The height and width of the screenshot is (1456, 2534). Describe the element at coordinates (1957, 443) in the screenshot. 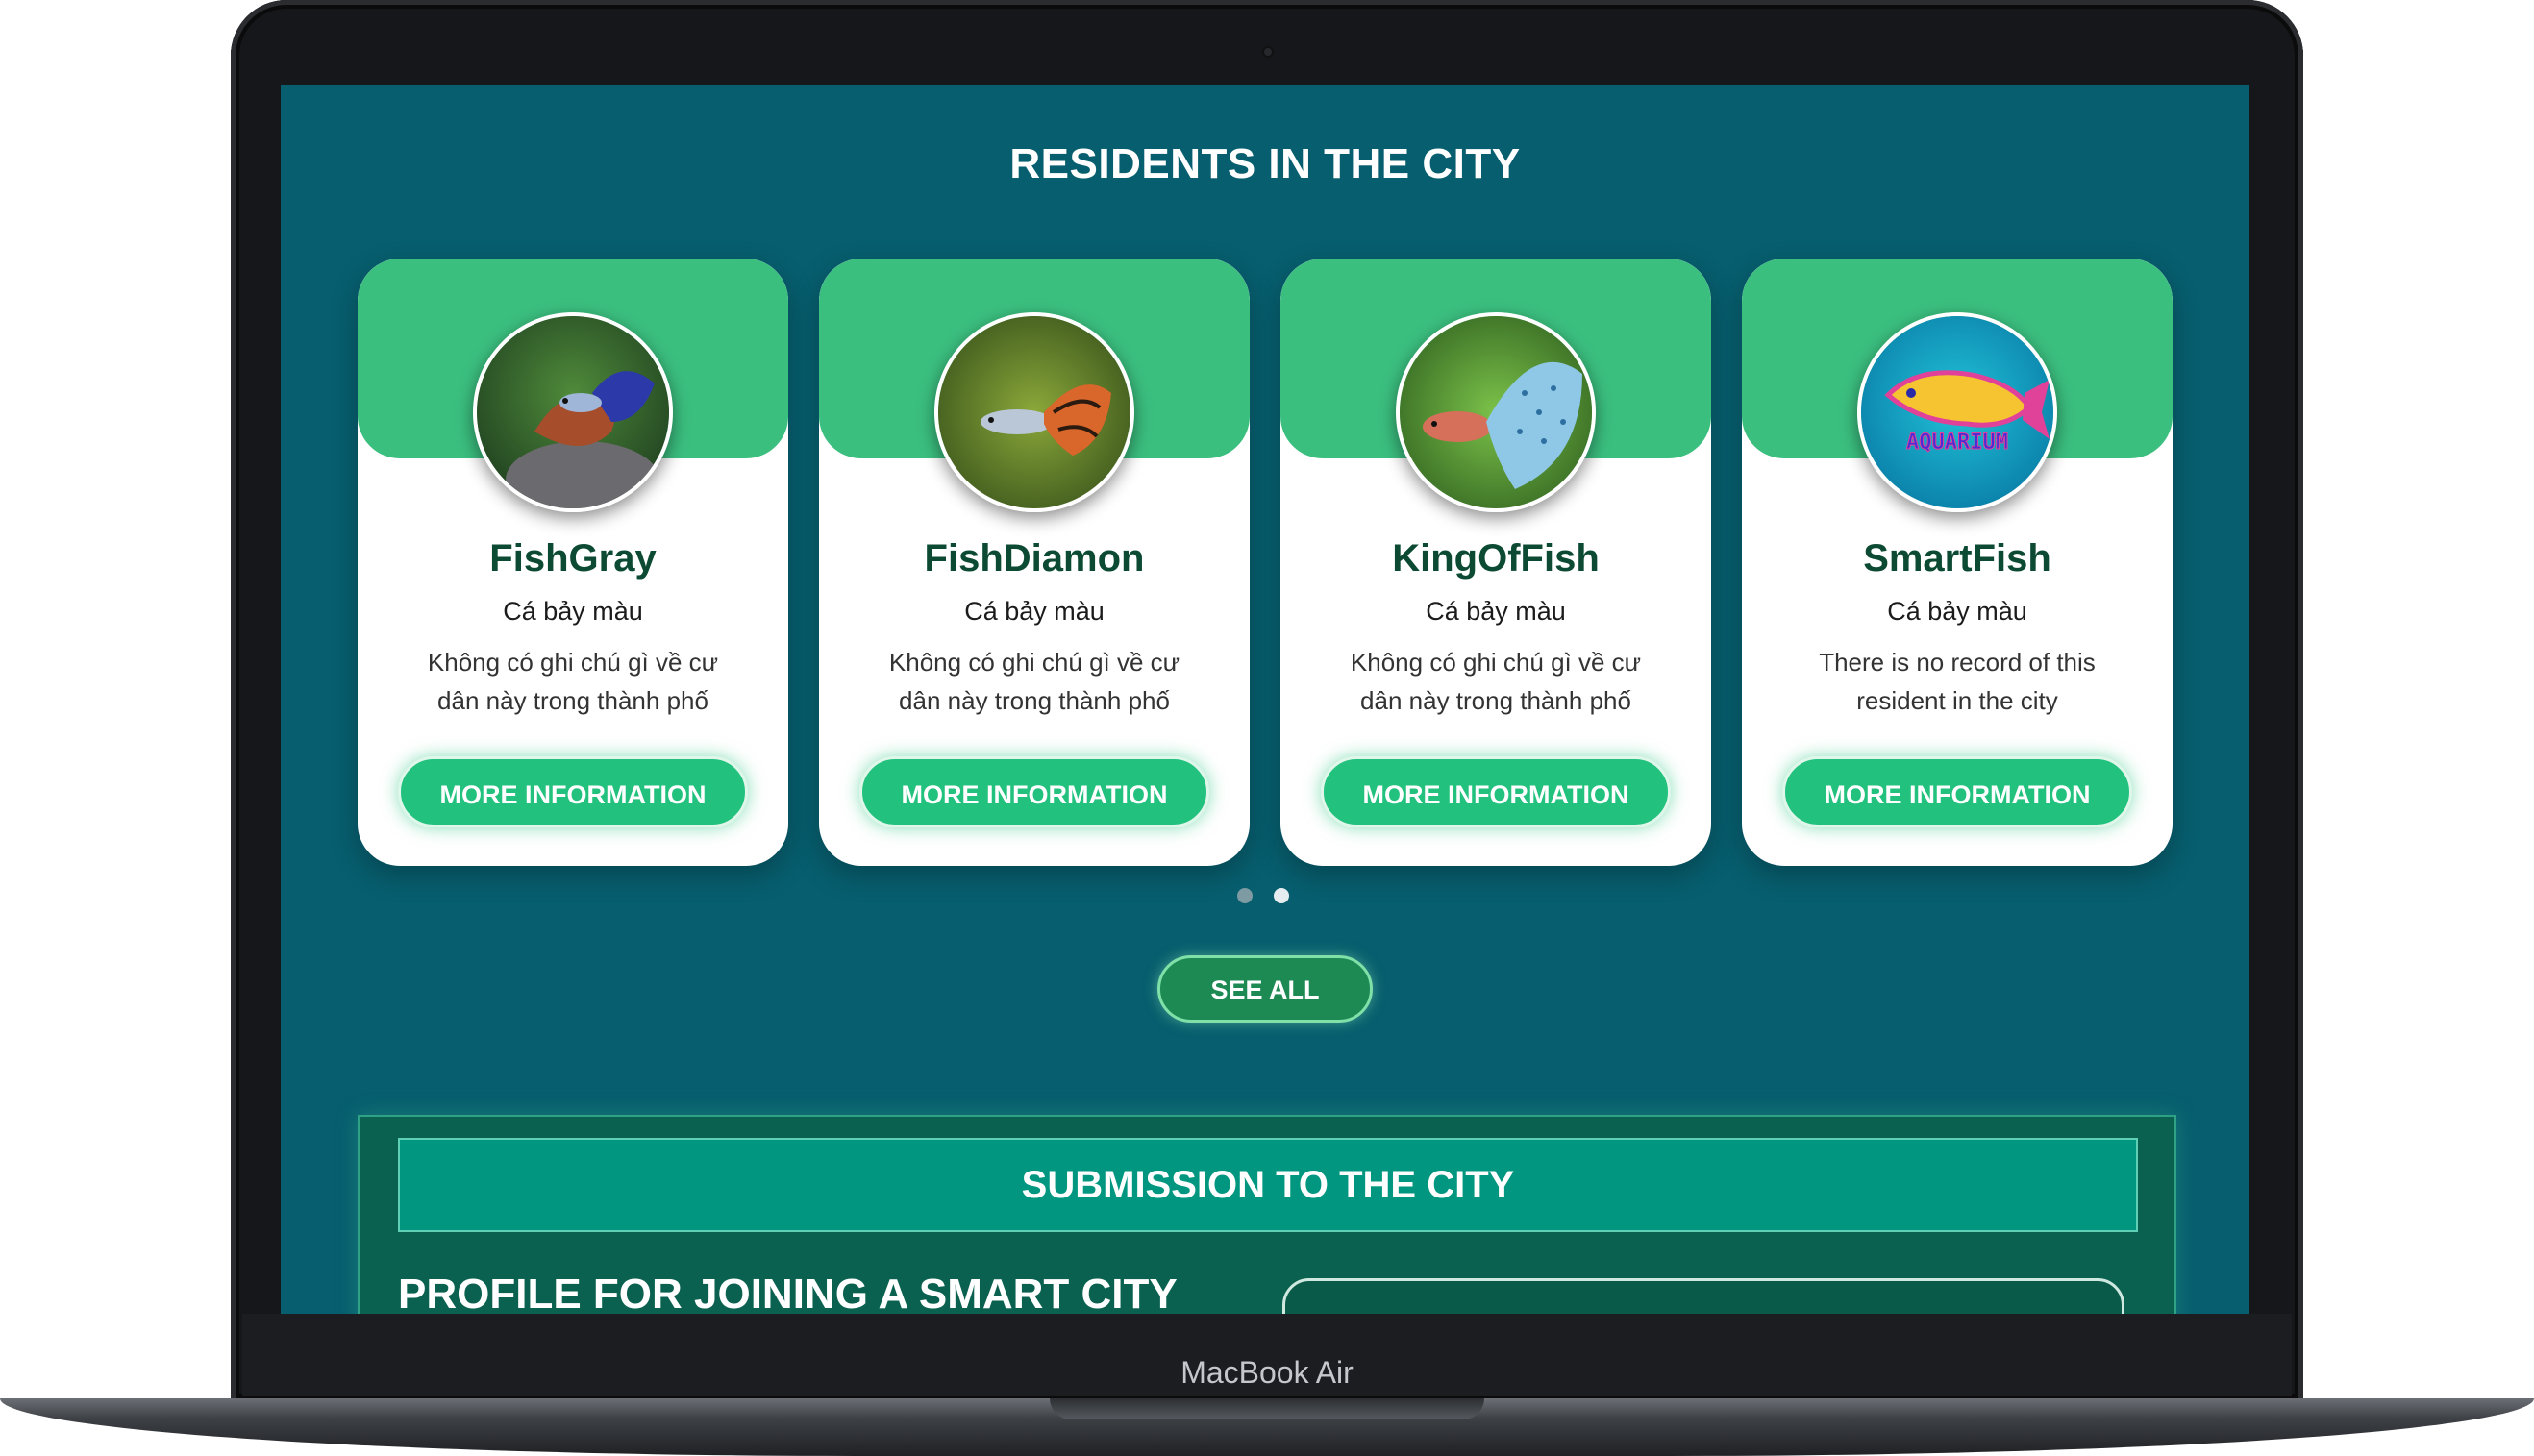

I see `svg-text: AQUARIUM` at that location.